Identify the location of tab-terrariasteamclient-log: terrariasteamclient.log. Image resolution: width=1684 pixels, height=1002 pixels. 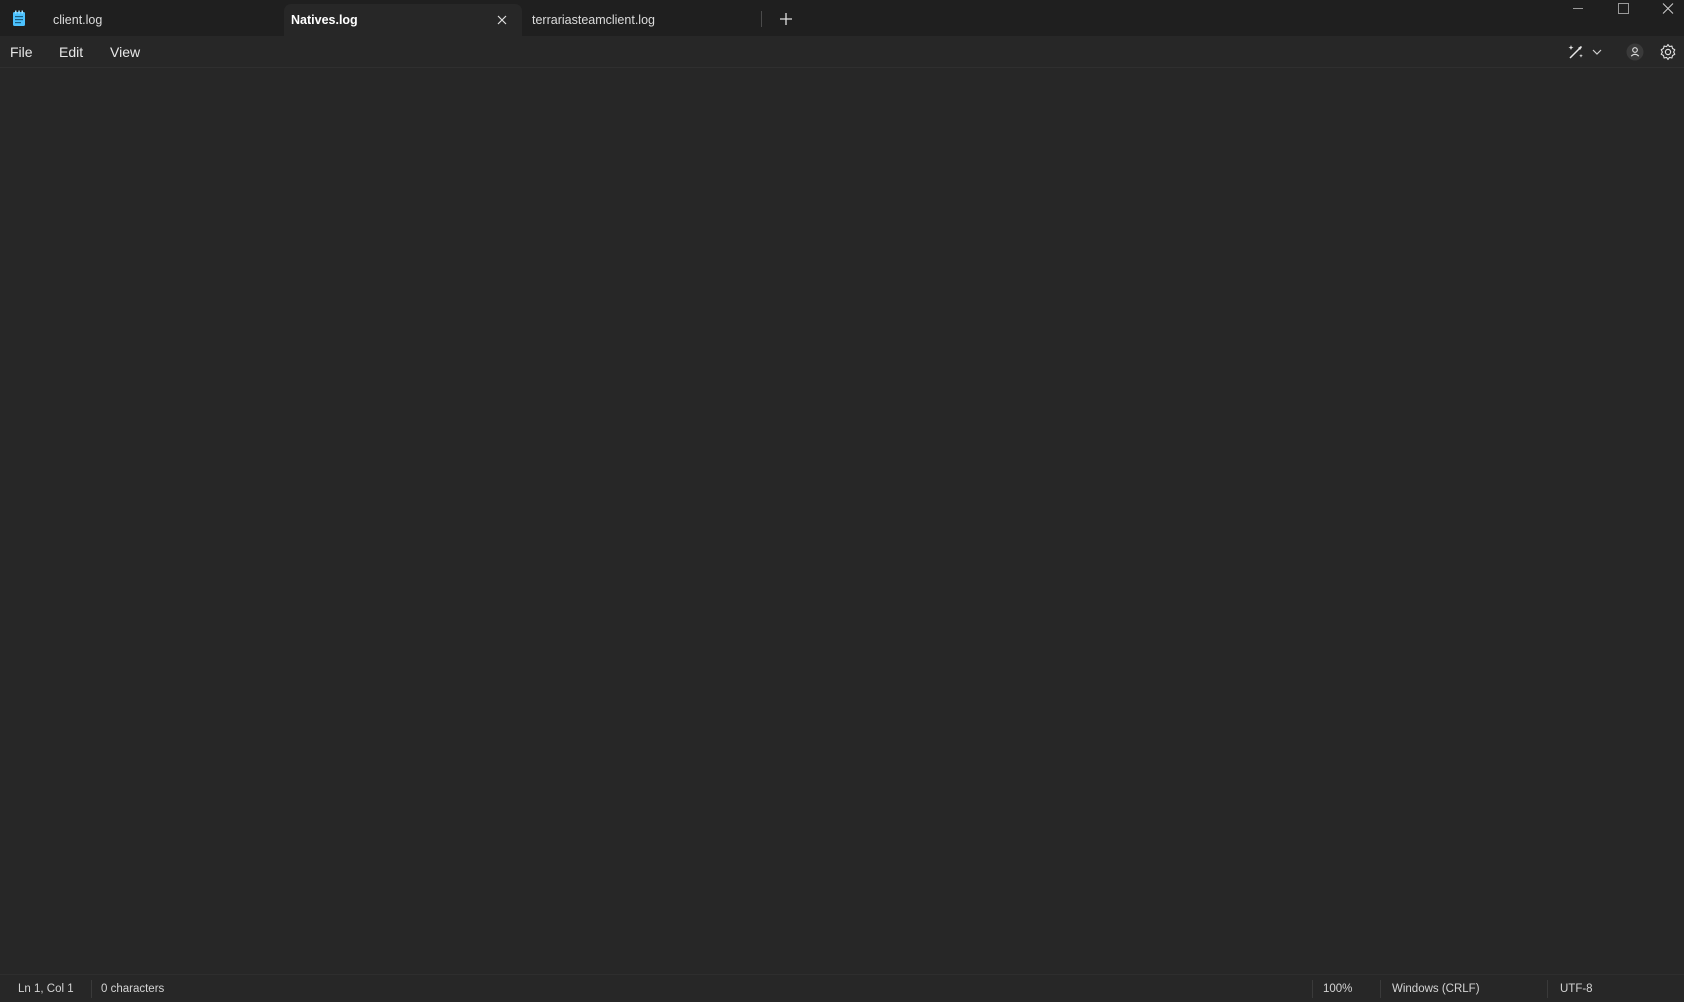
(643, 20).